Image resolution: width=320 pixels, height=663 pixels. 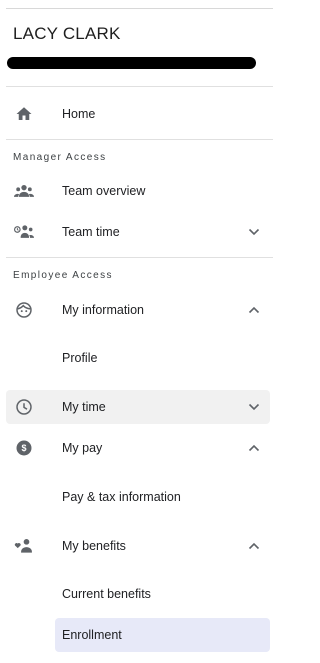 I want to click on top-divider, so click(x=139, y=8).